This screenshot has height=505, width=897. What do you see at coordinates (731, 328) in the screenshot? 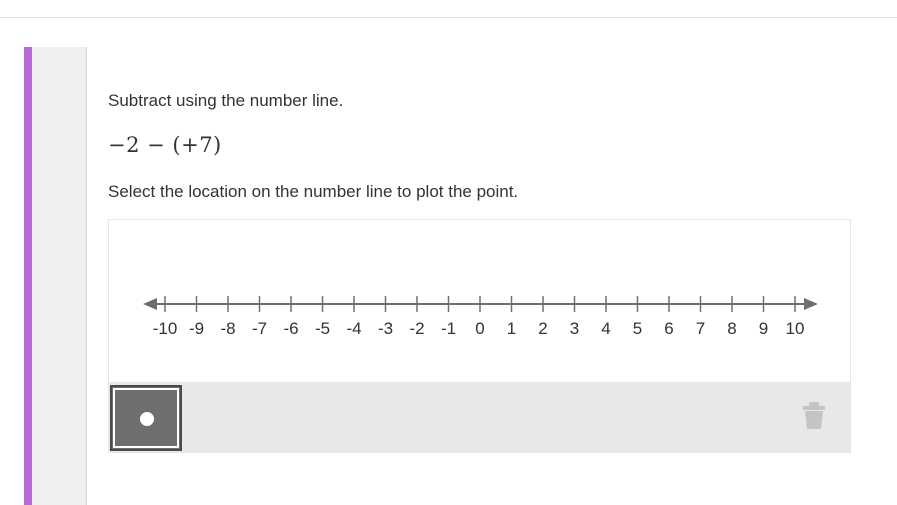
I see `tick-label: 8` at bounding box center [731, 328].